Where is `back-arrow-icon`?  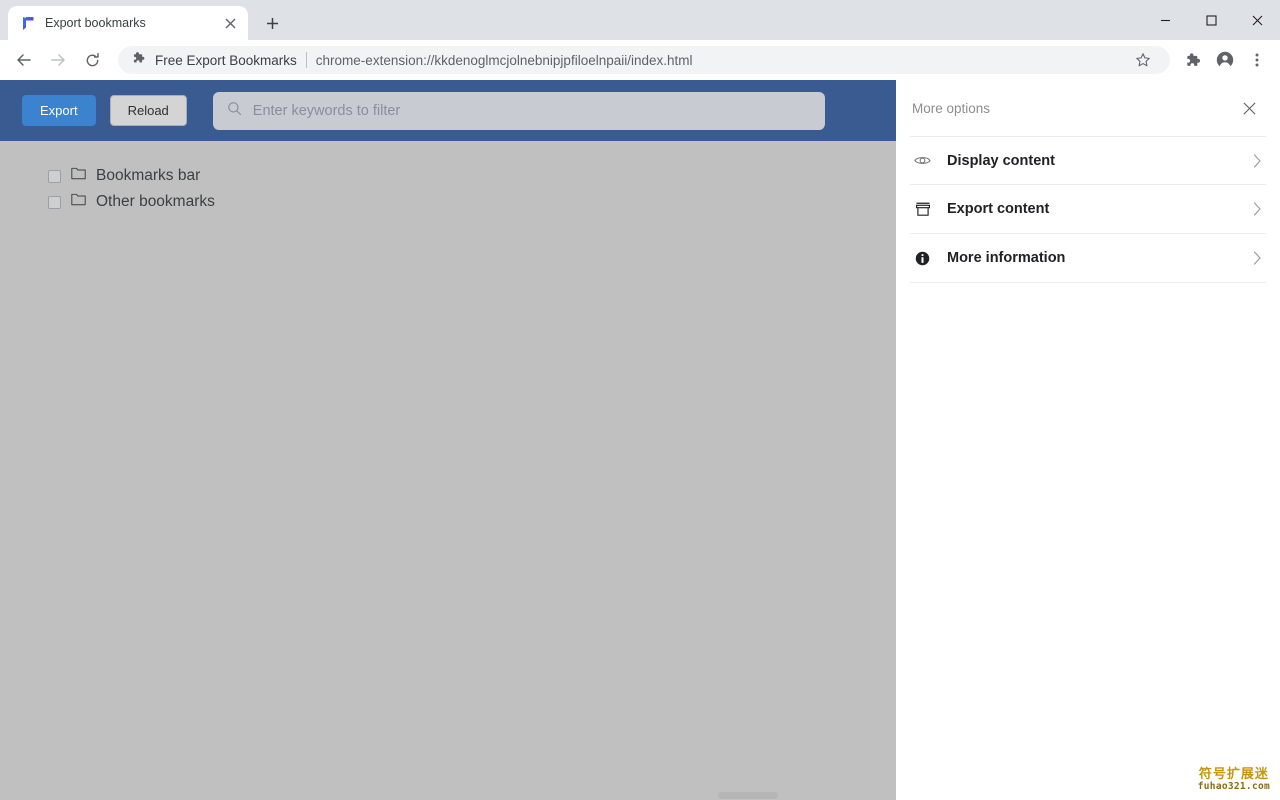
back-arrow-icon is located at coordinates (24, 60).